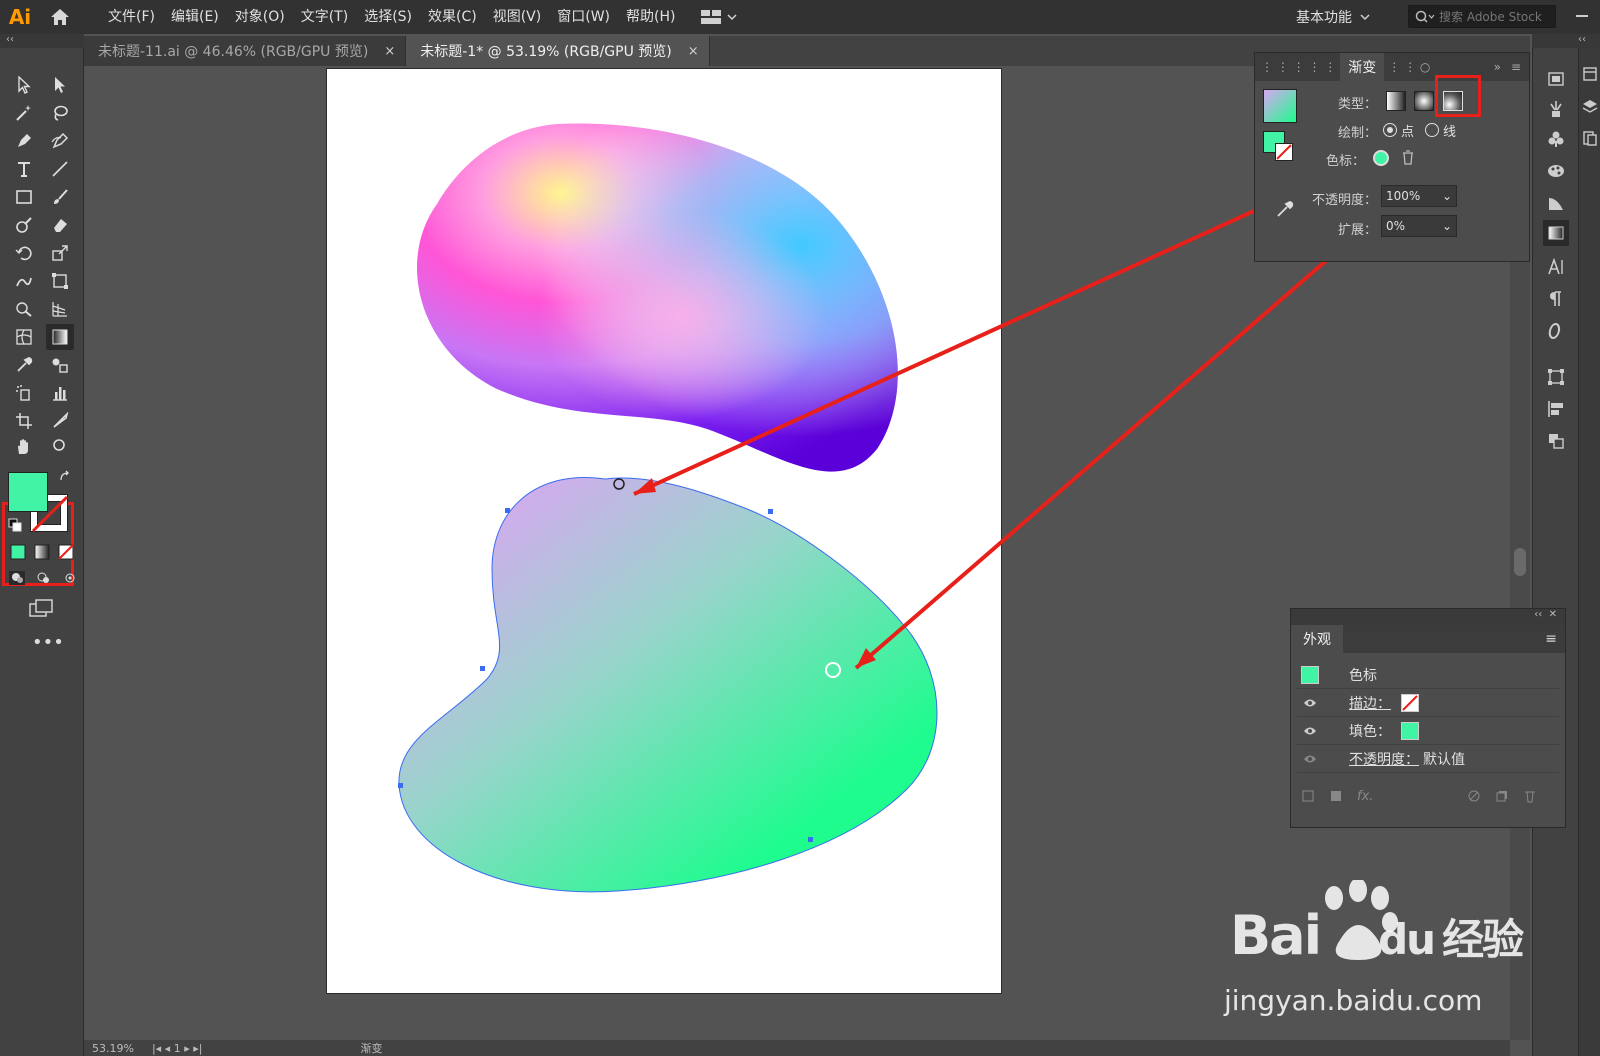  What do you see at coordinates (60, 421) in the screenshot?
I see `slice-tool-icon` at bounding box center [60, 421].